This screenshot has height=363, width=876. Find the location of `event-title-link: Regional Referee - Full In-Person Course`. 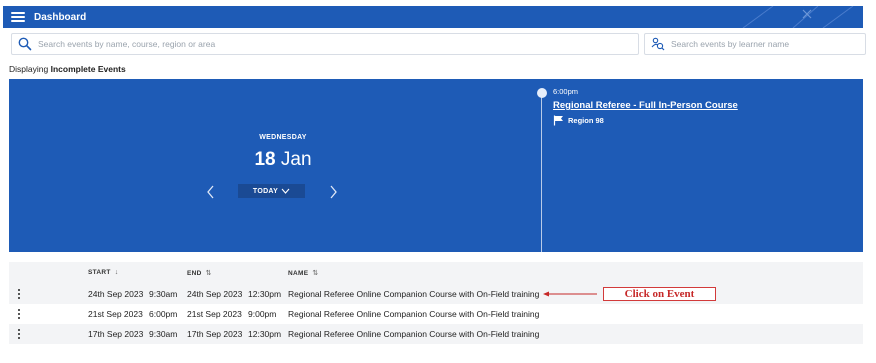

event-title-link: Regional Referee - Full In-Person Course is located at coordinates (645, 105).